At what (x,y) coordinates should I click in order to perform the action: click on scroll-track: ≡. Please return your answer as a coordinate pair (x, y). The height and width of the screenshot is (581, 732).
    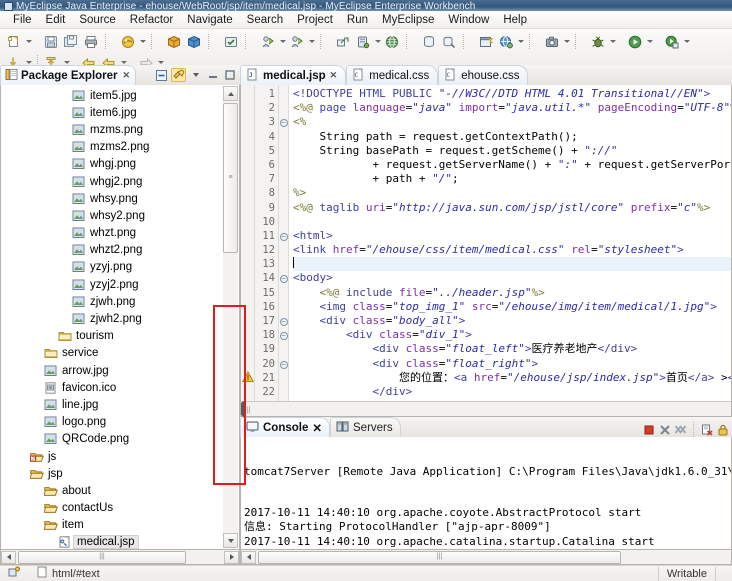
    Looking at the image, I should click on (230, 317).